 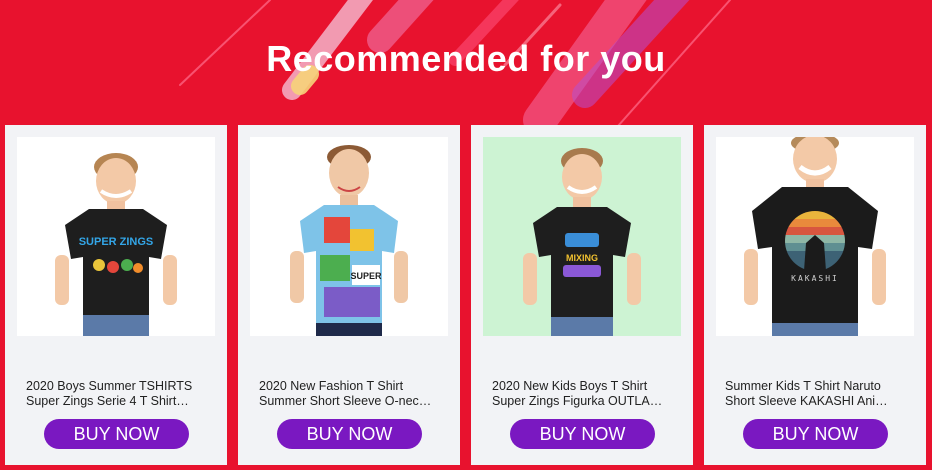 I want to click on product-image: KAKASHI, so click(x=815, y=236).